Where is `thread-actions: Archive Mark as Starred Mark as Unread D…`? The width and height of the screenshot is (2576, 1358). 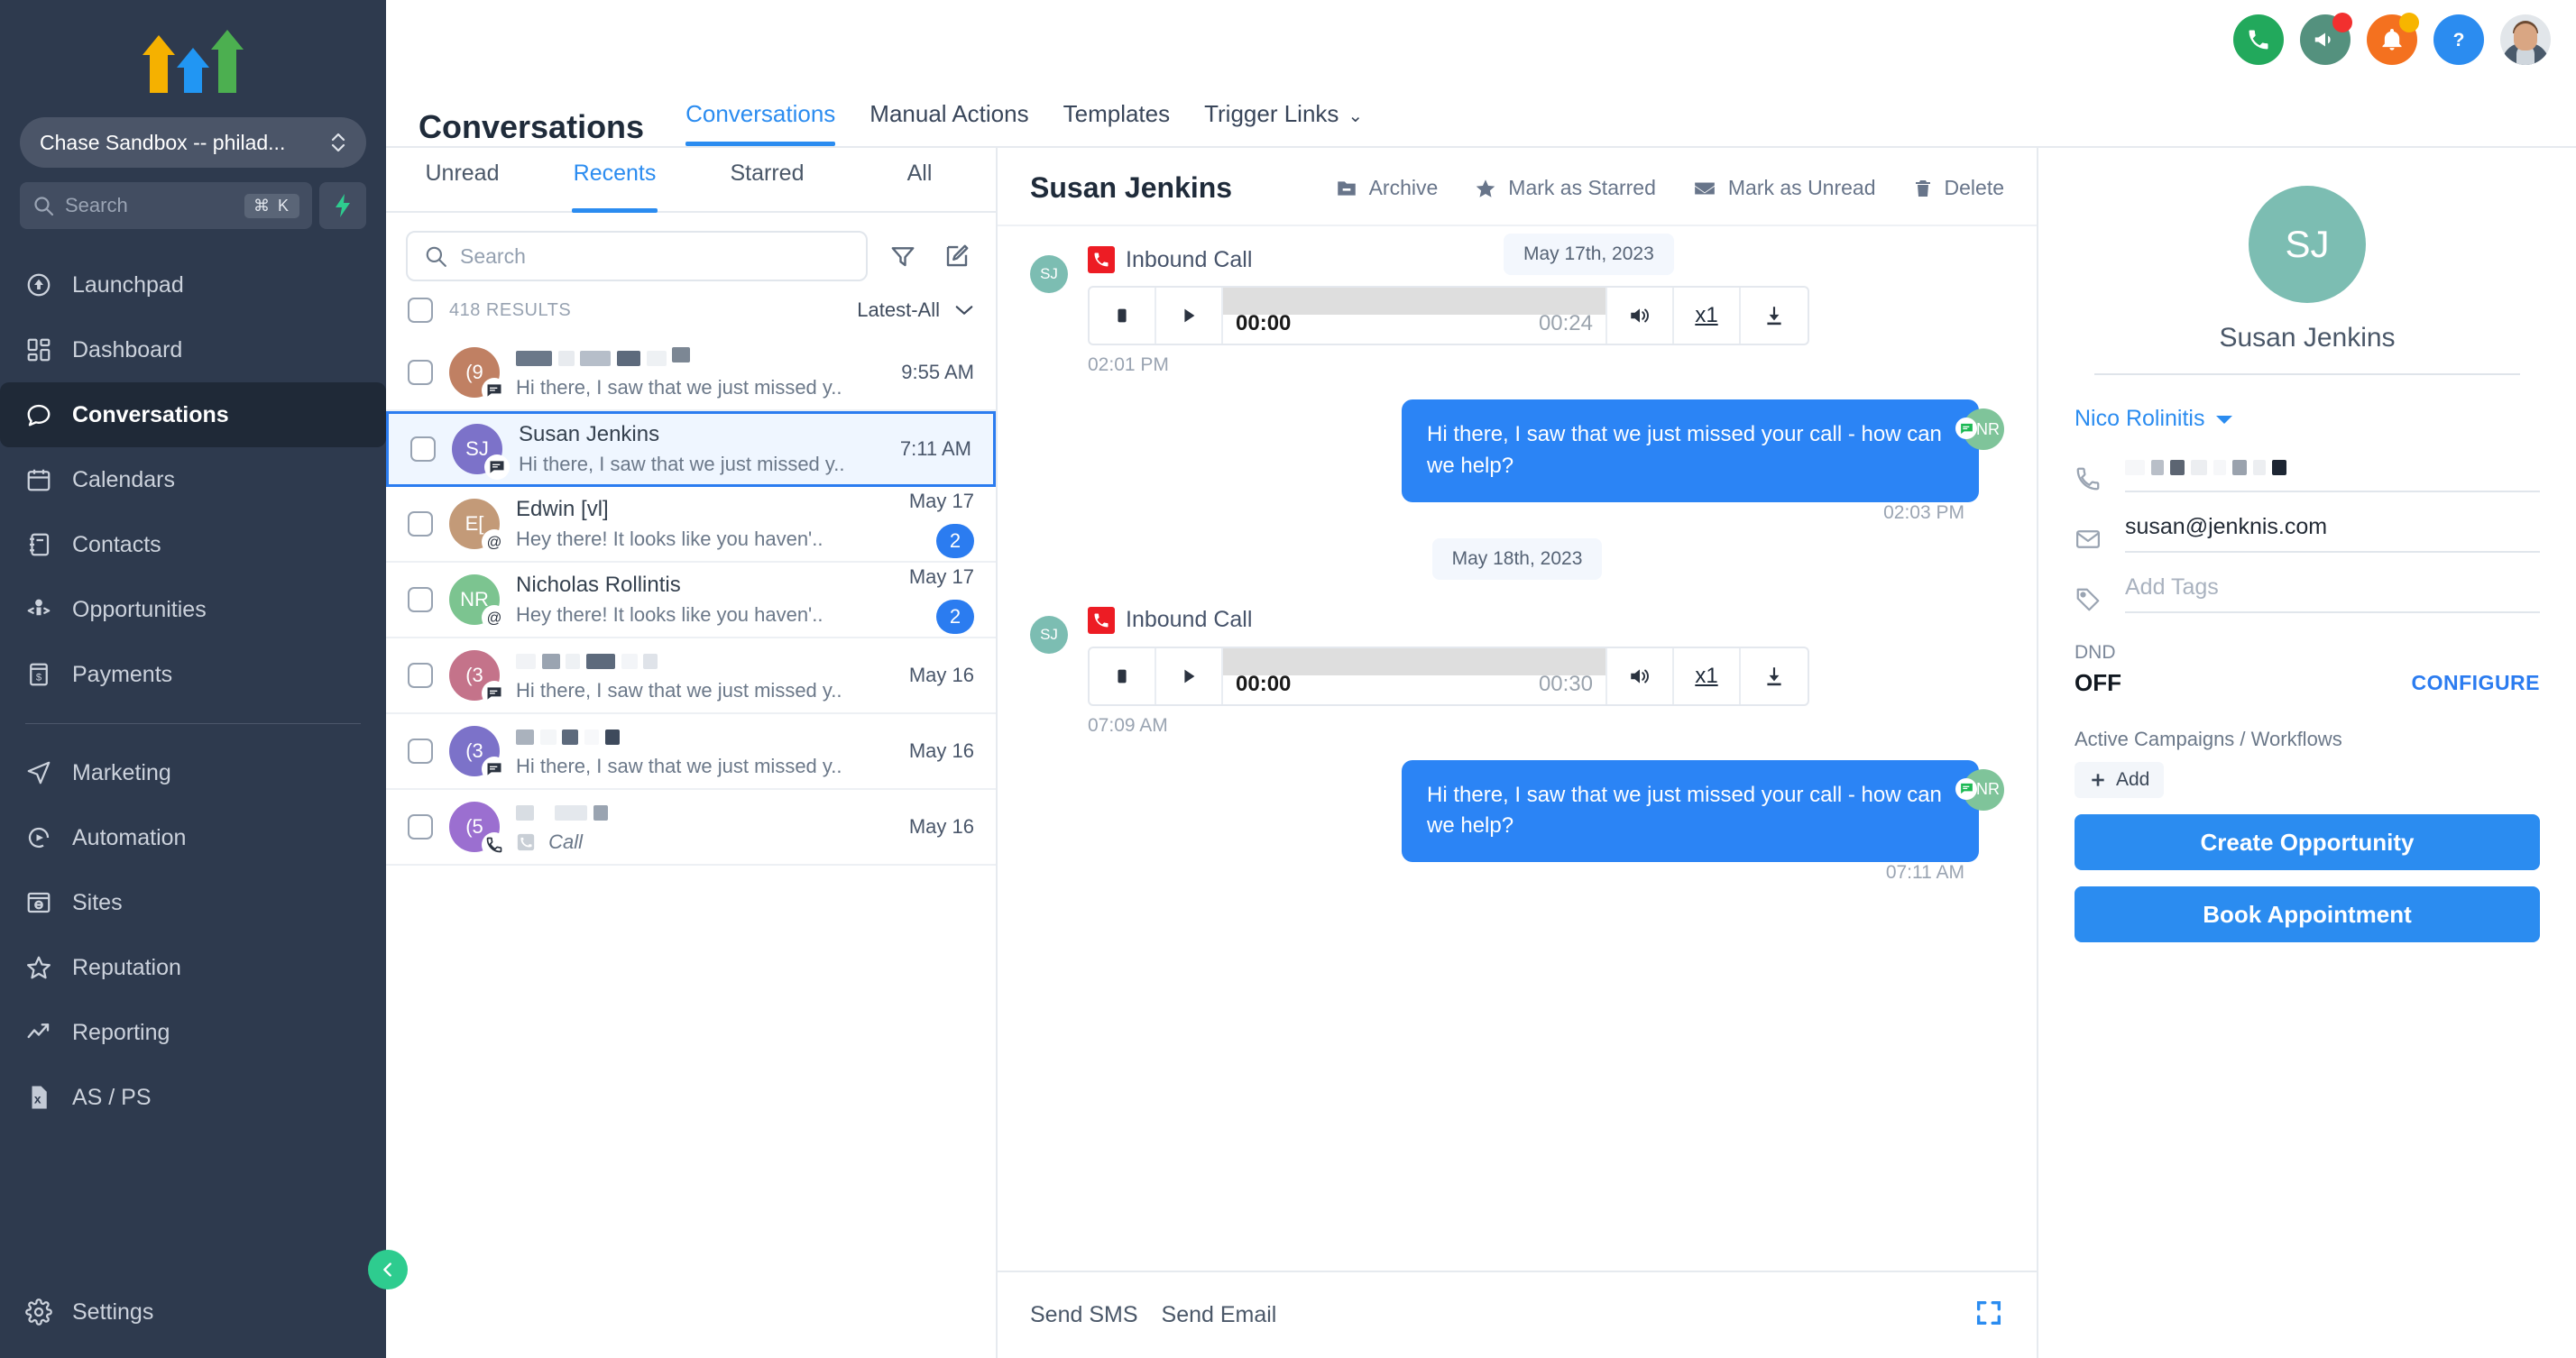 thread-actions: Archive Mark as Starred Mark as Unread D… is located at coordinates (1670, 188).